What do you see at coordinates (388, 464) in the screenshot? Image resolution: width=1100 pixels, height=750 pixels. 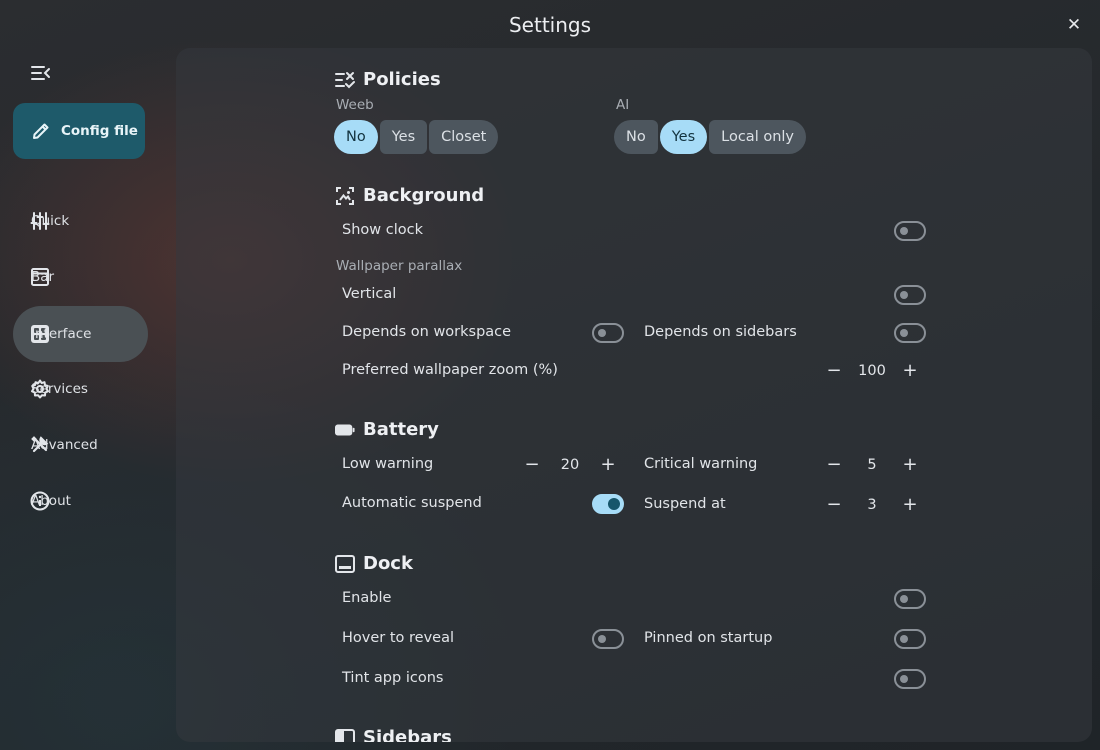 I see `low-warning-label: Low warning` at bounding box center [388, 464].